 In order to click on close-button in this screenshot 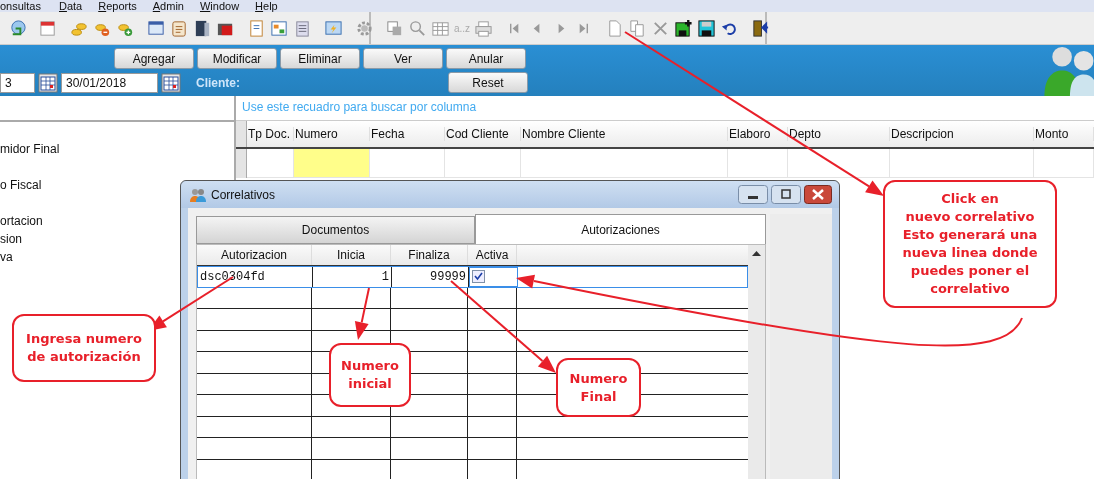, I will do `click(818, 194)`.